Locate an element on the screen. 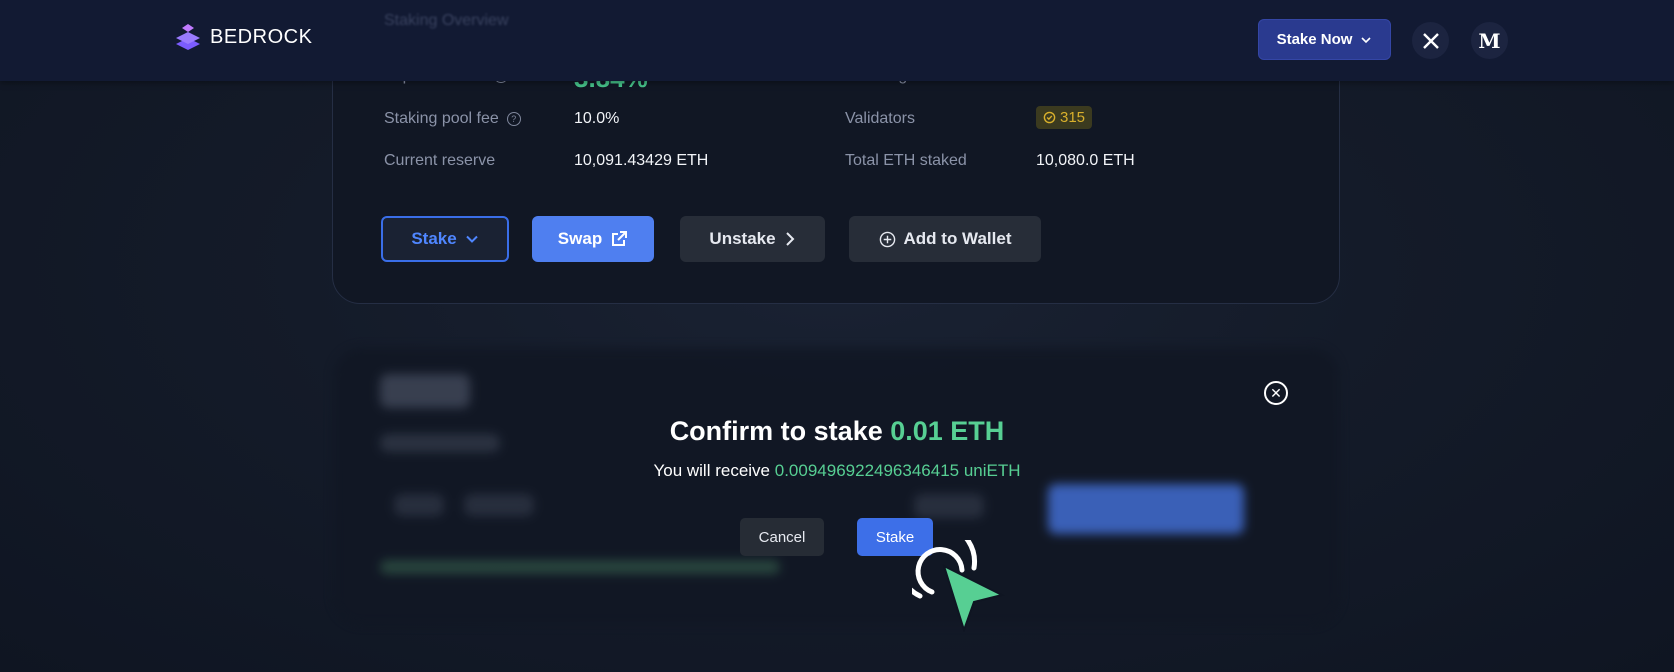 This screenshot has width=1674, height=672. stake-card-title-block is located at coordinates (425, 391).